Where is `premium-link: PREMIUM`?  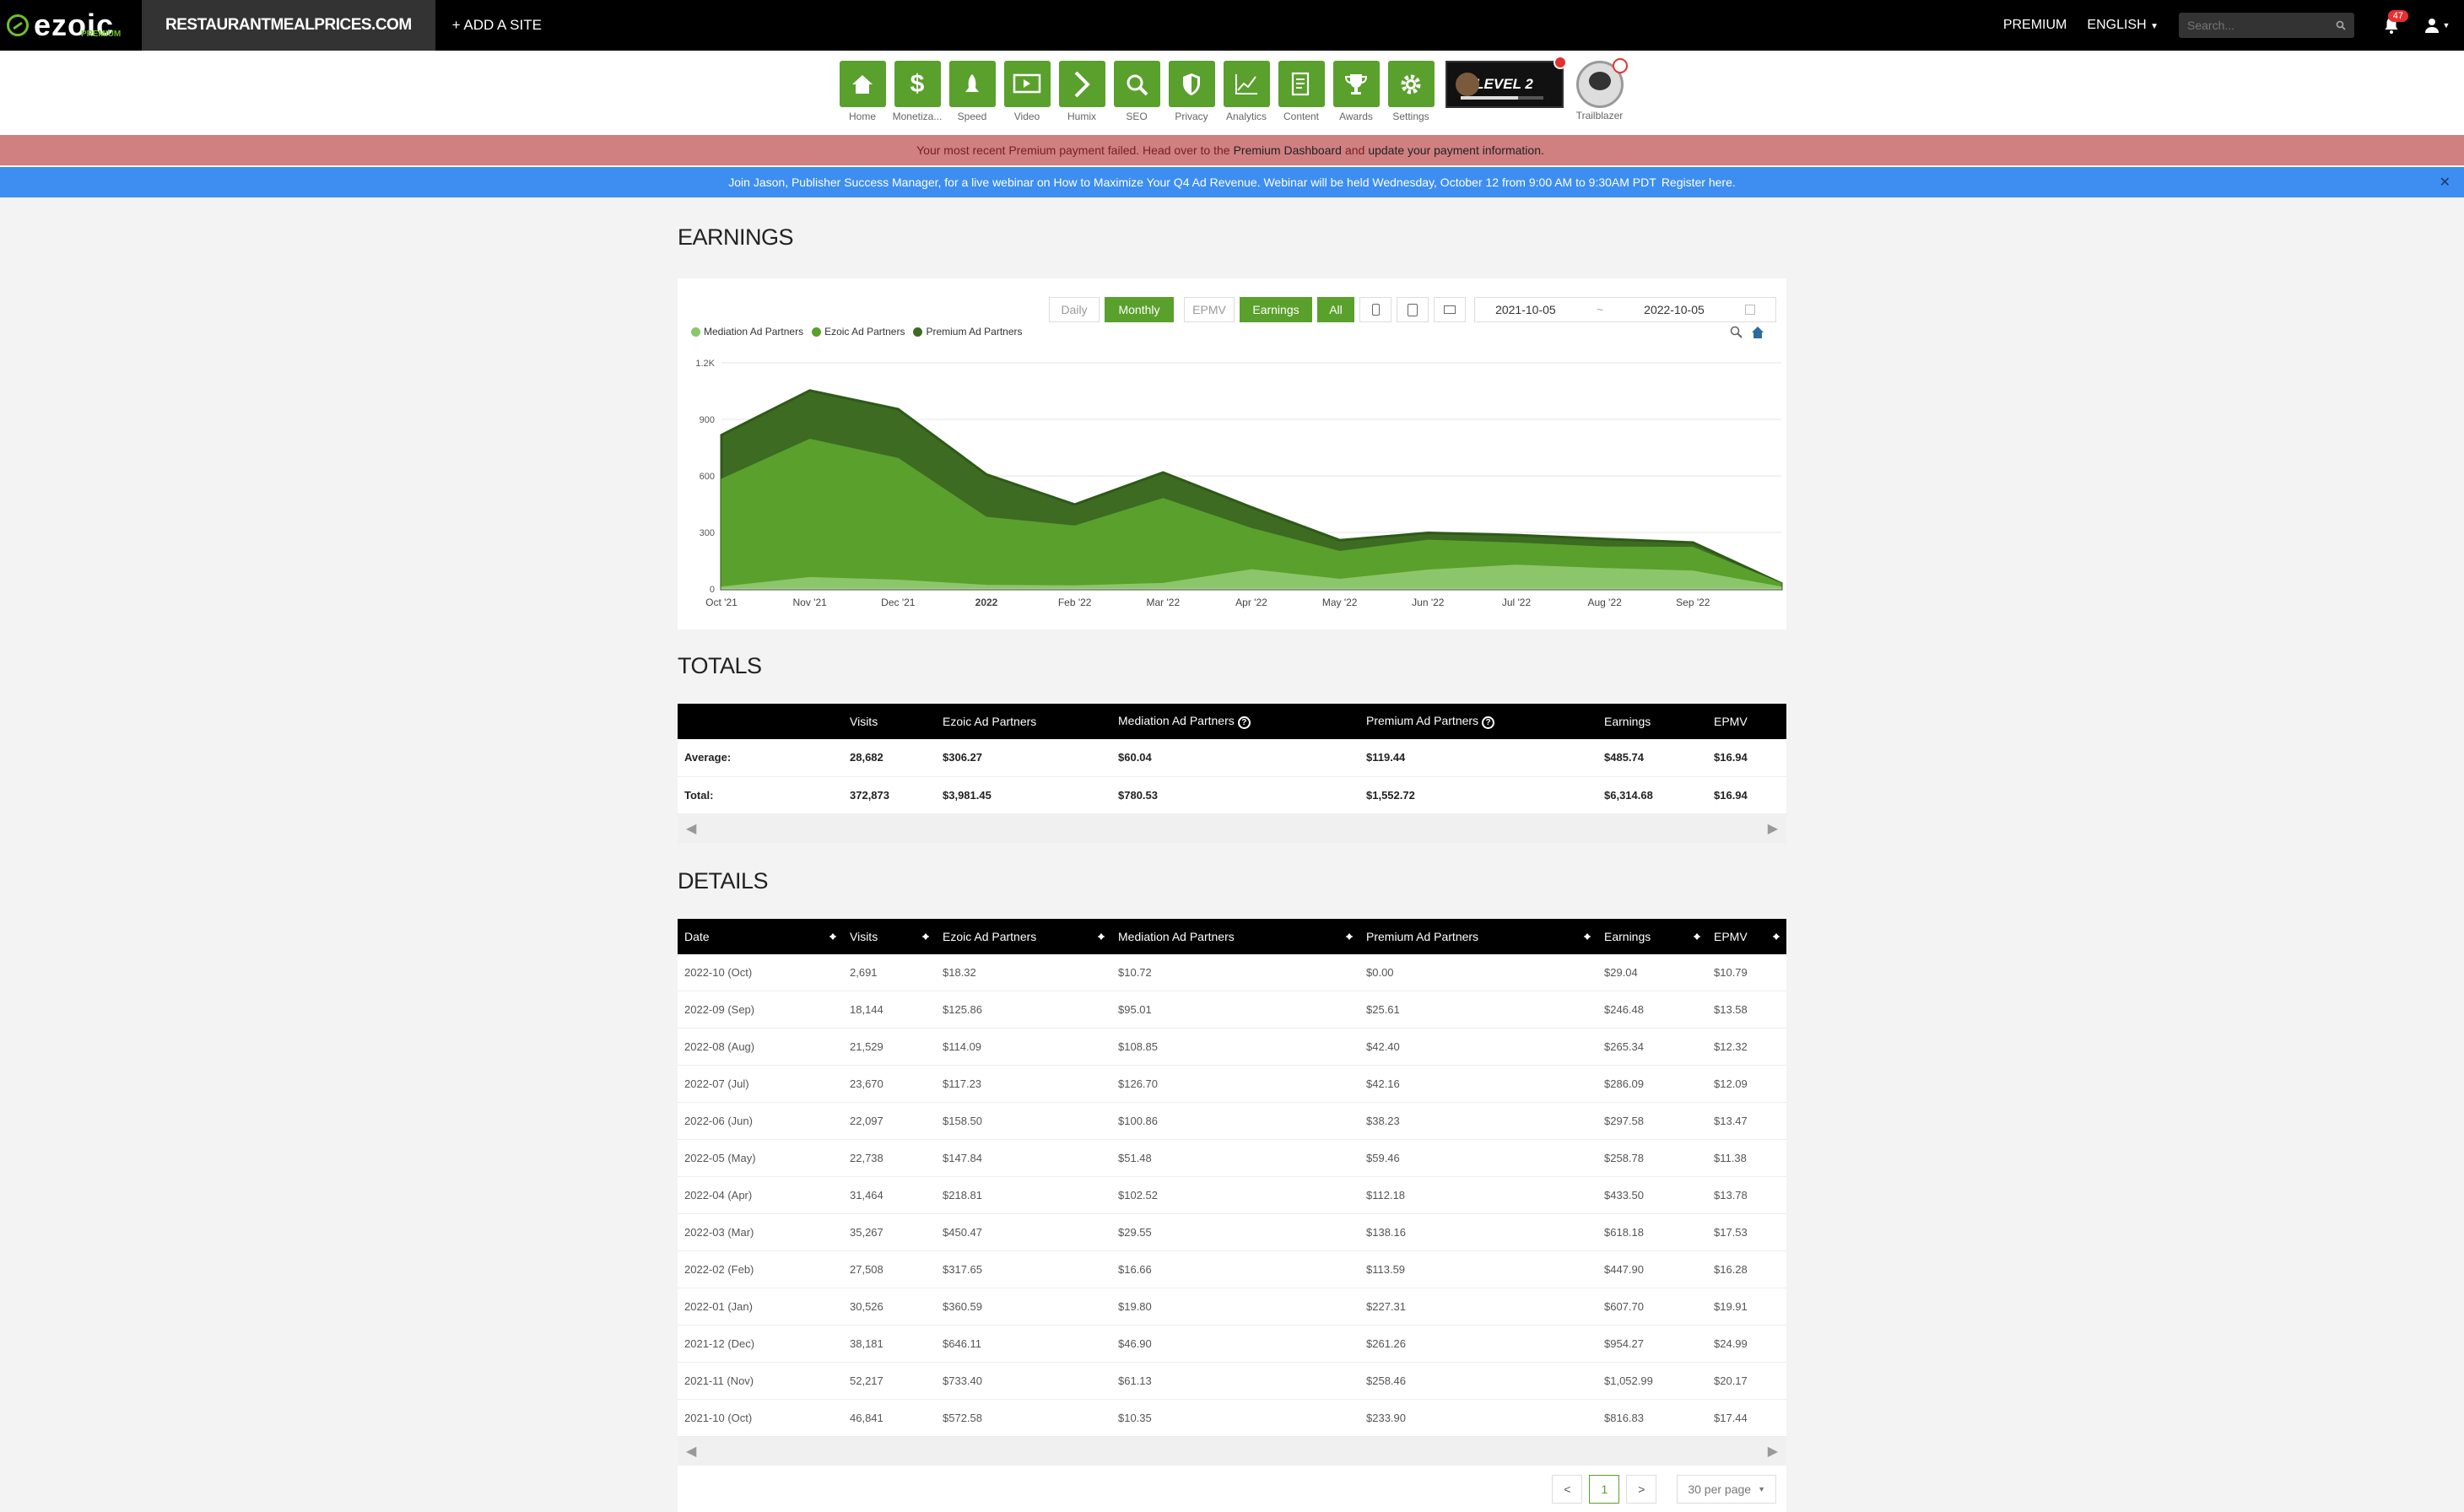 premium-link: PREMIUM is located at coordinates (2035, 25).